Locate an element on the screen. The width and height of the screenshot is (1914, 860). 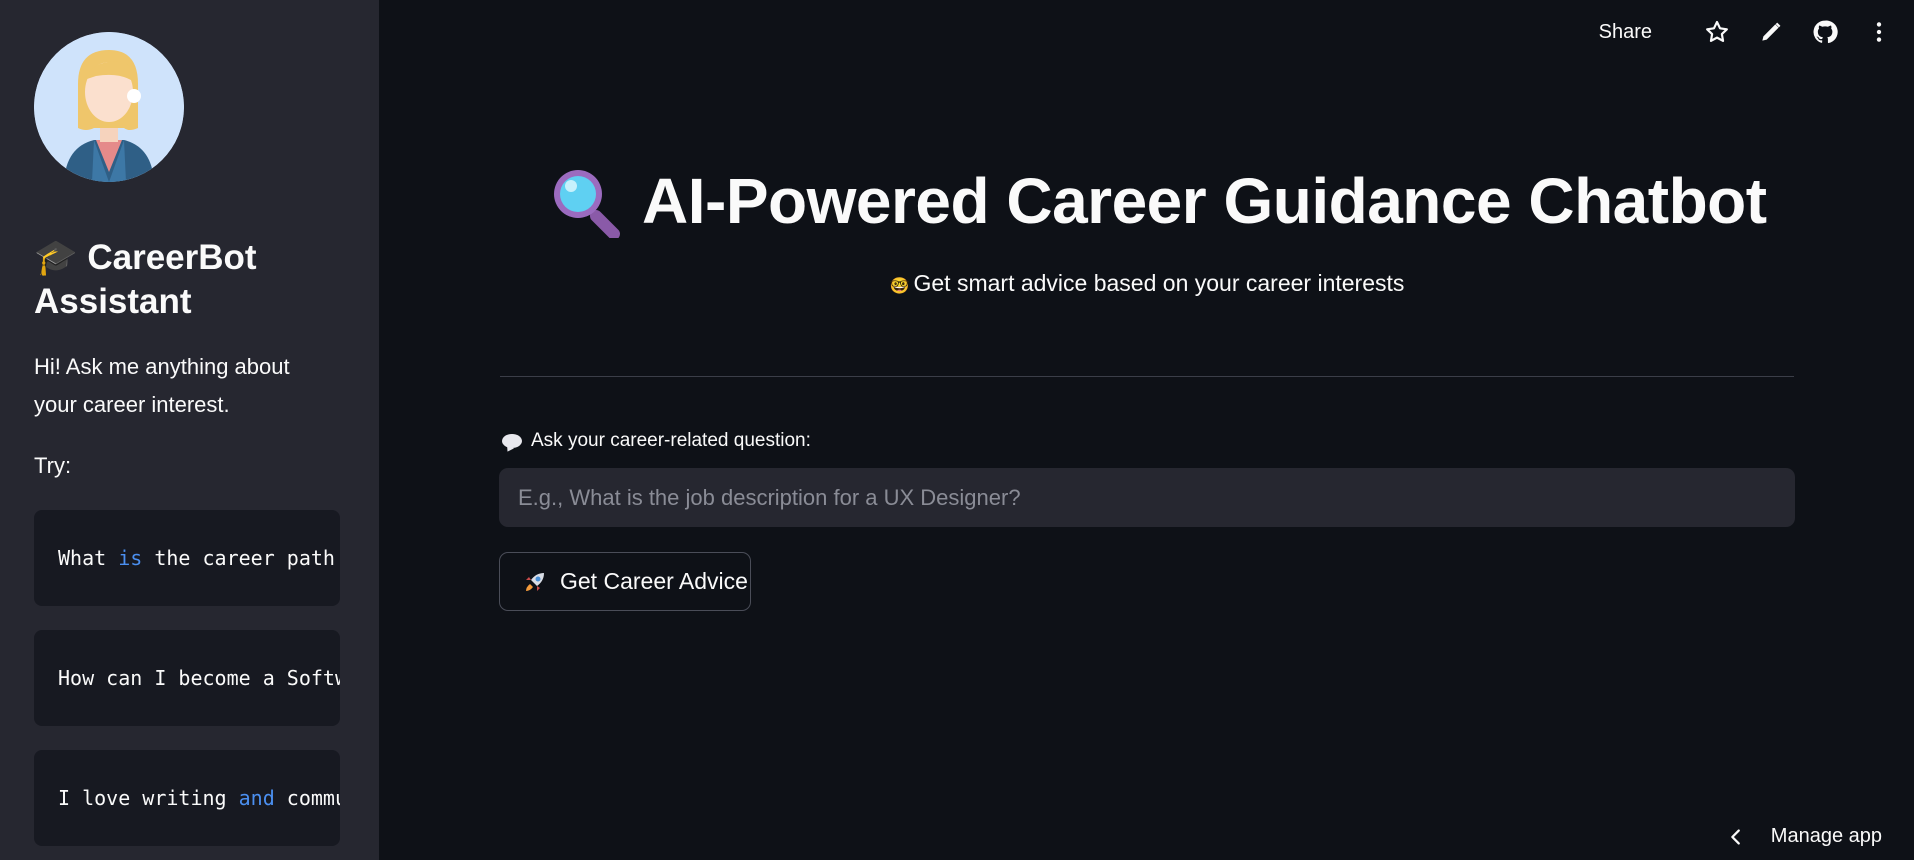
page-title: AI-Powered Career Guidance Chatbot is located at coordinates (1204, 201).